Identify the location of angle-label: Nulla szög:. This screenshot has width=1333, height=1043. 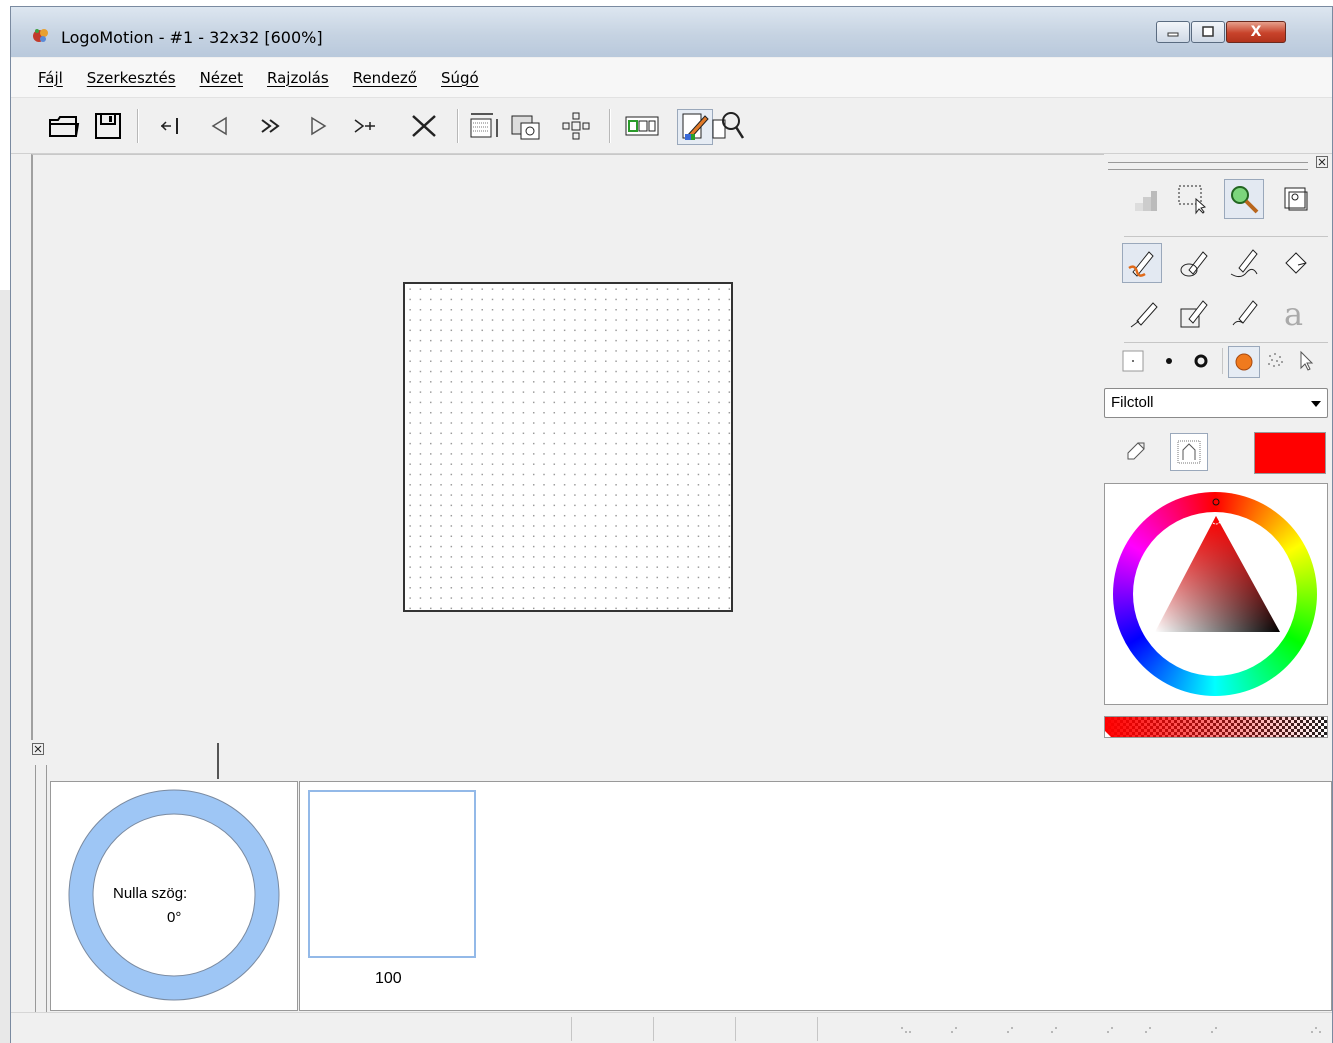
(150, 893).